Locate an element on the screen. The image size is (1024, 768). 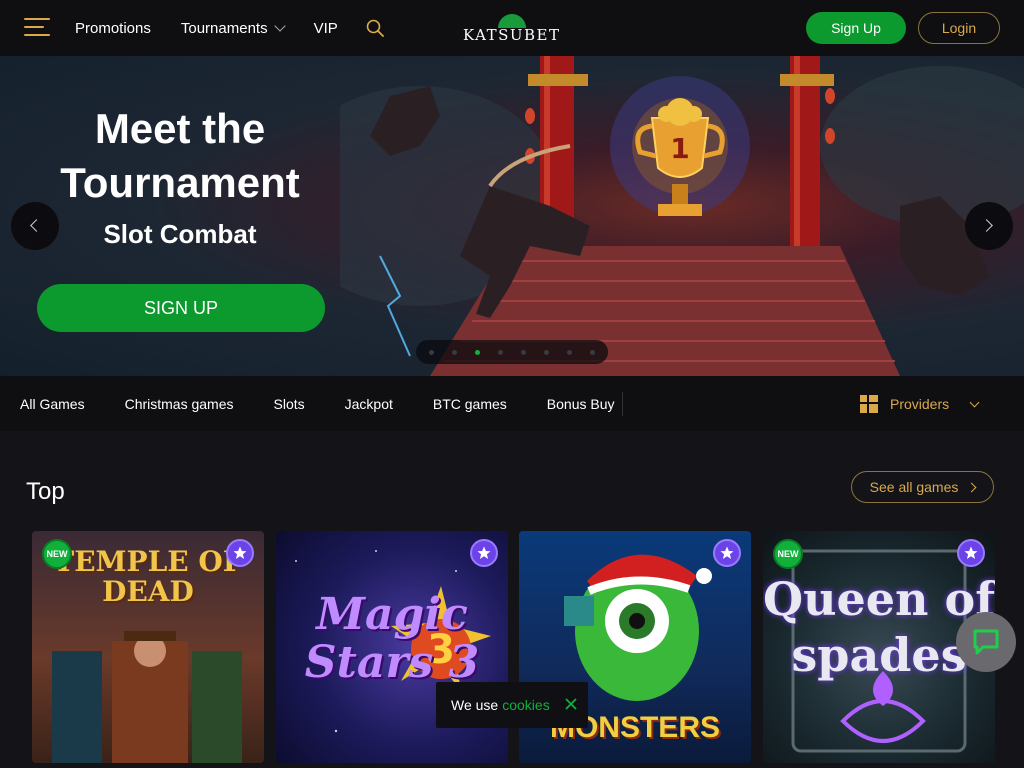
providers-dropdown: Providers is located at coordinates (920, 404).